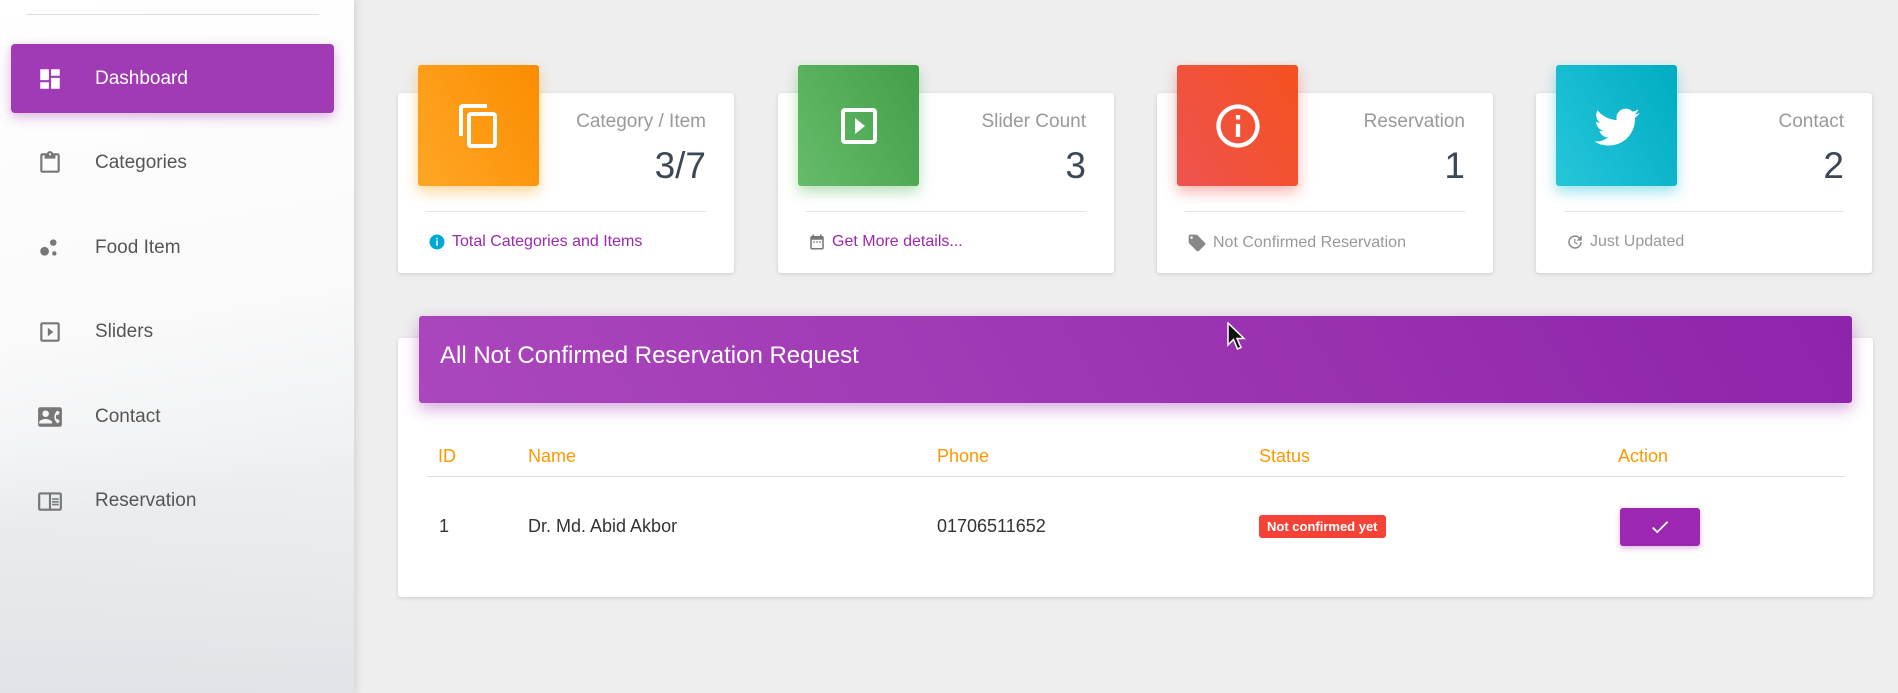 This screenshot has height=693, width=1898. What do you see at coordinates (141, 78) in the screenshot?
I see `sidebar-item-label: Dashboard` at bounding box center [141, 78].